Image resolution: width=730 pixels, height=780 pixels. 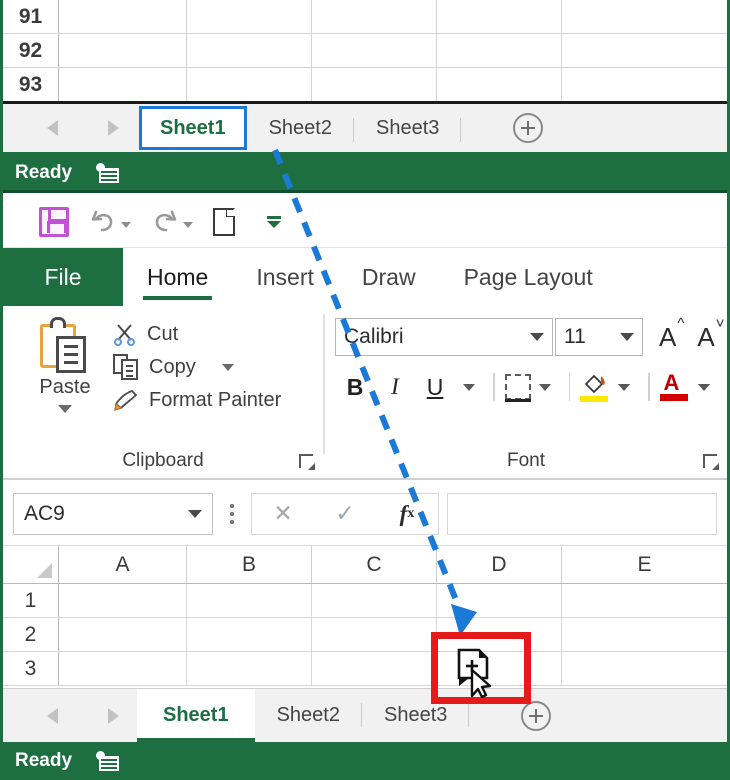 I want to click on sheet-tab-sheet1-top: Sheet1, so click(x=193, y=128).